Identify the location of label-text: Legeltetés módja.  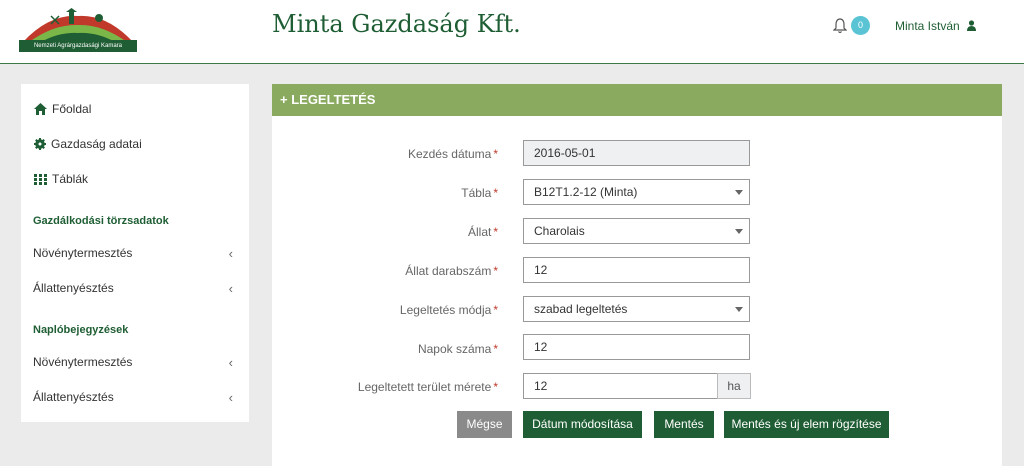
(445, 310).